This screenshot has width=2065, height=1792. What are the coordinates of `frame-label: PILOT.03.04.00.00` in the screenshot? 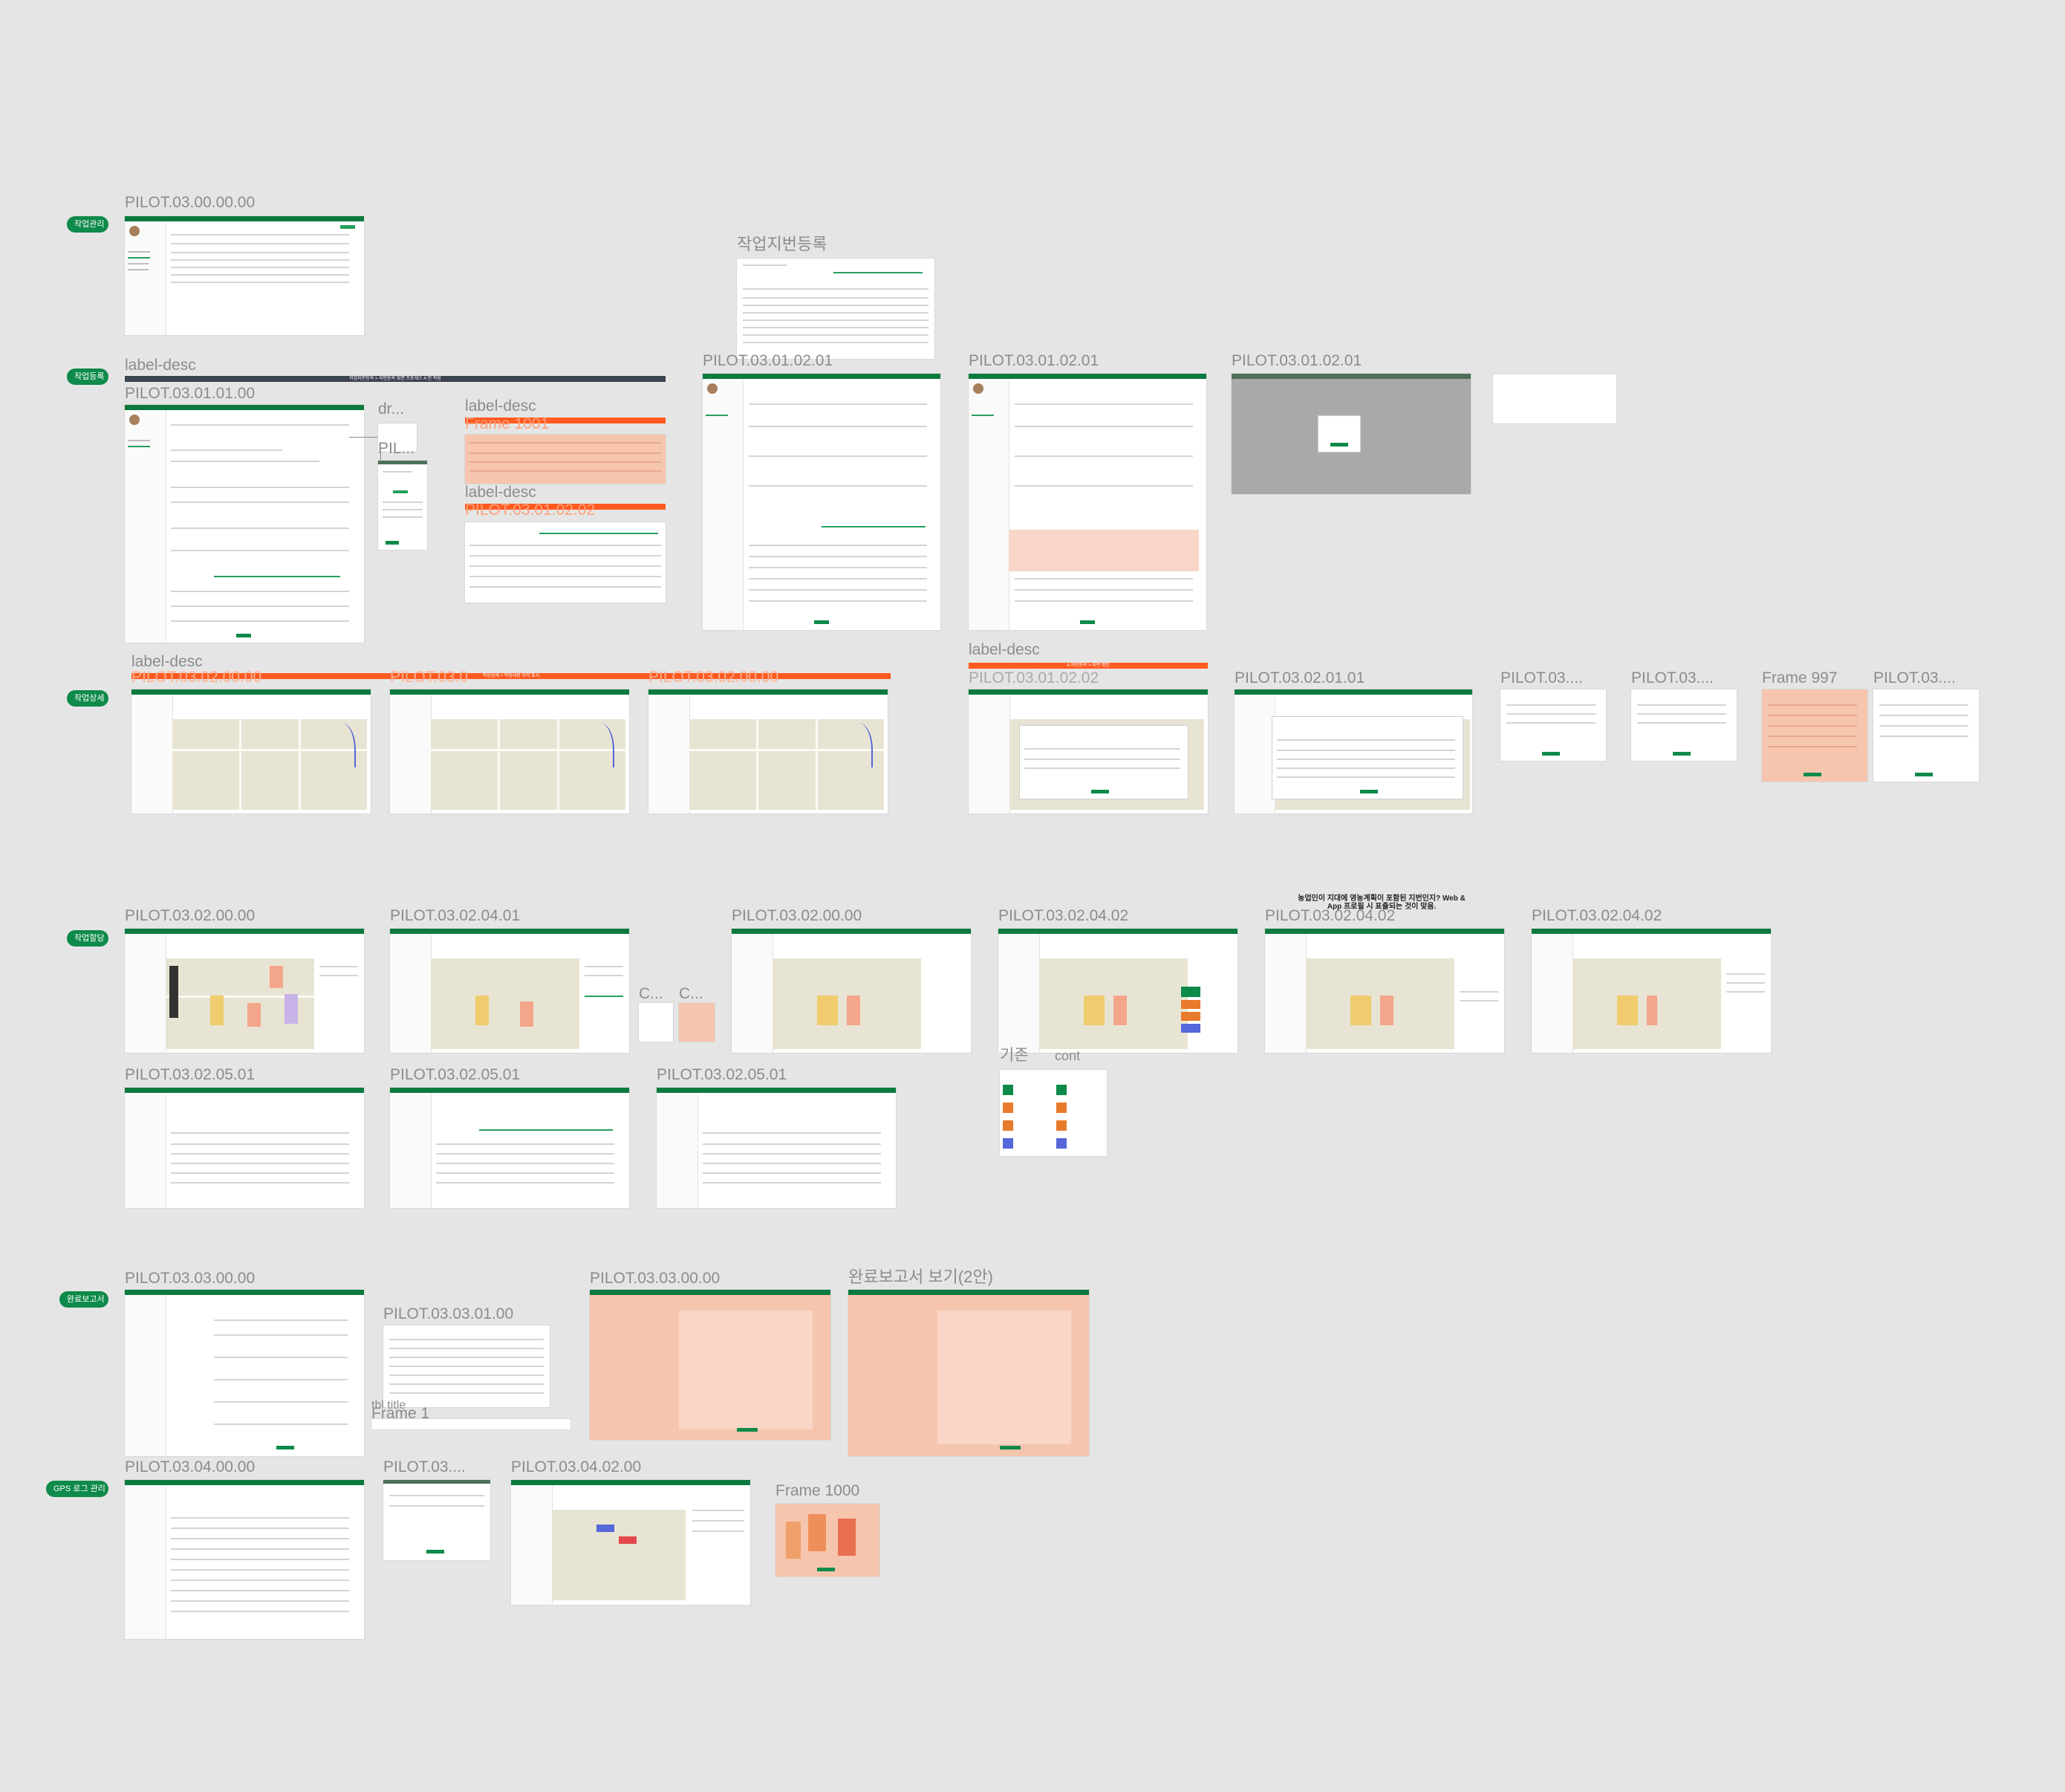 It's located at (191, 1467).